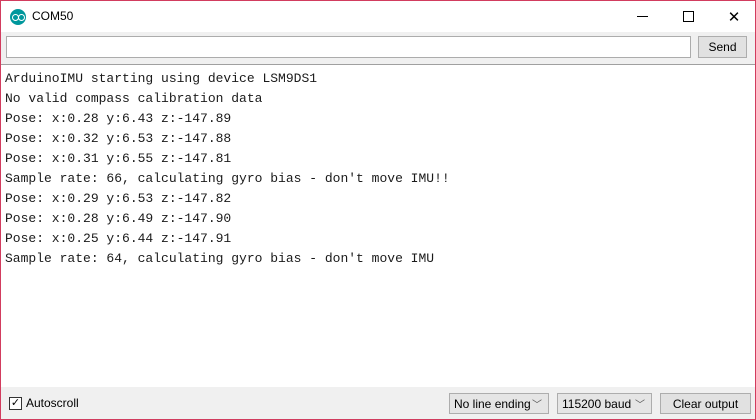 The image size is (756, 420). Describe the element at coordinates (118, 218) in the screenshot. I see `output-line: Pose: x:0.28 y:6.49 z:-147.90` at that location.